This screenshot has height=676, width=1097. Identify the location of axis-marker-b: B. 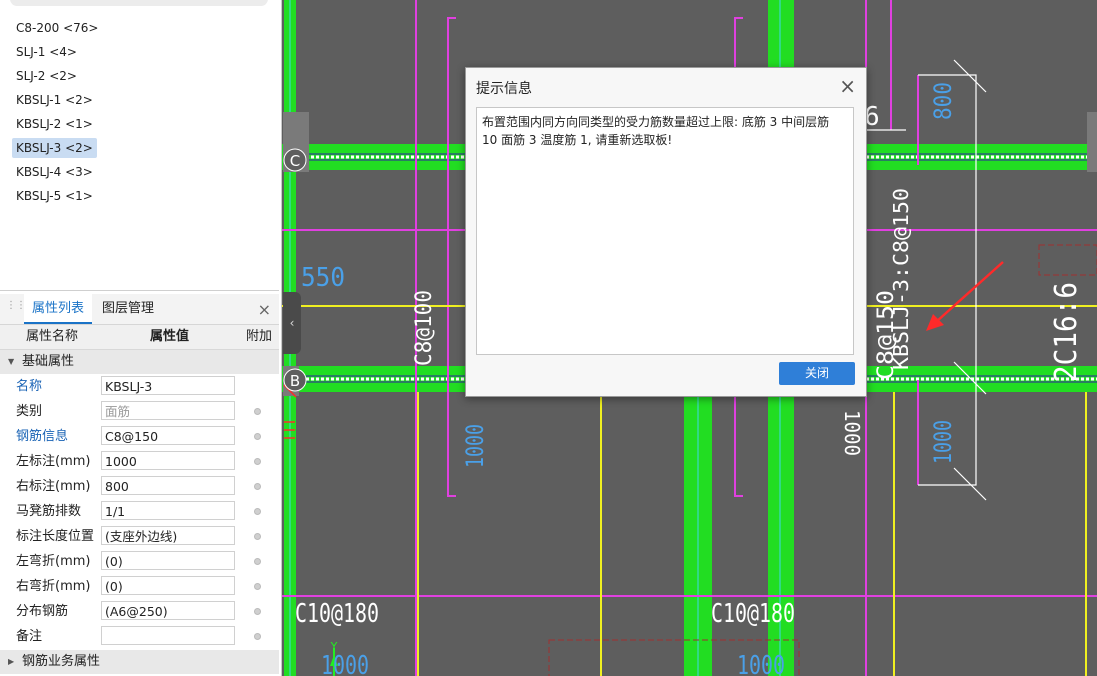
(295, 380).